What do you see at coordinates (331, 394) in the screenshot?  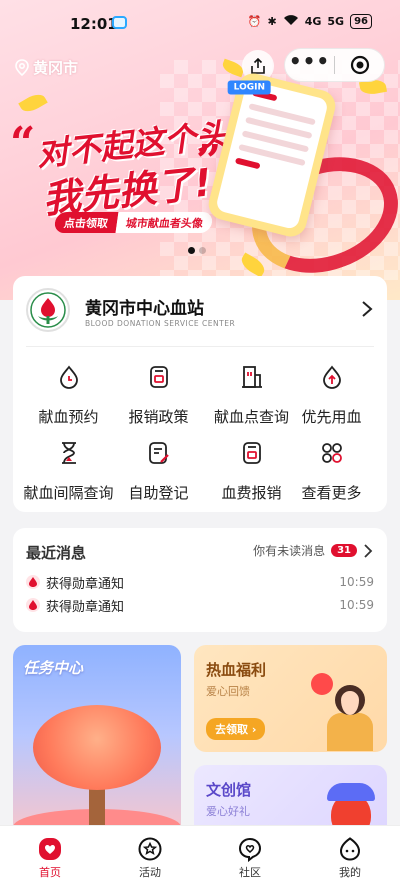 I see `service-priority-blood: 优先用血` at bounding box center [331, 394].